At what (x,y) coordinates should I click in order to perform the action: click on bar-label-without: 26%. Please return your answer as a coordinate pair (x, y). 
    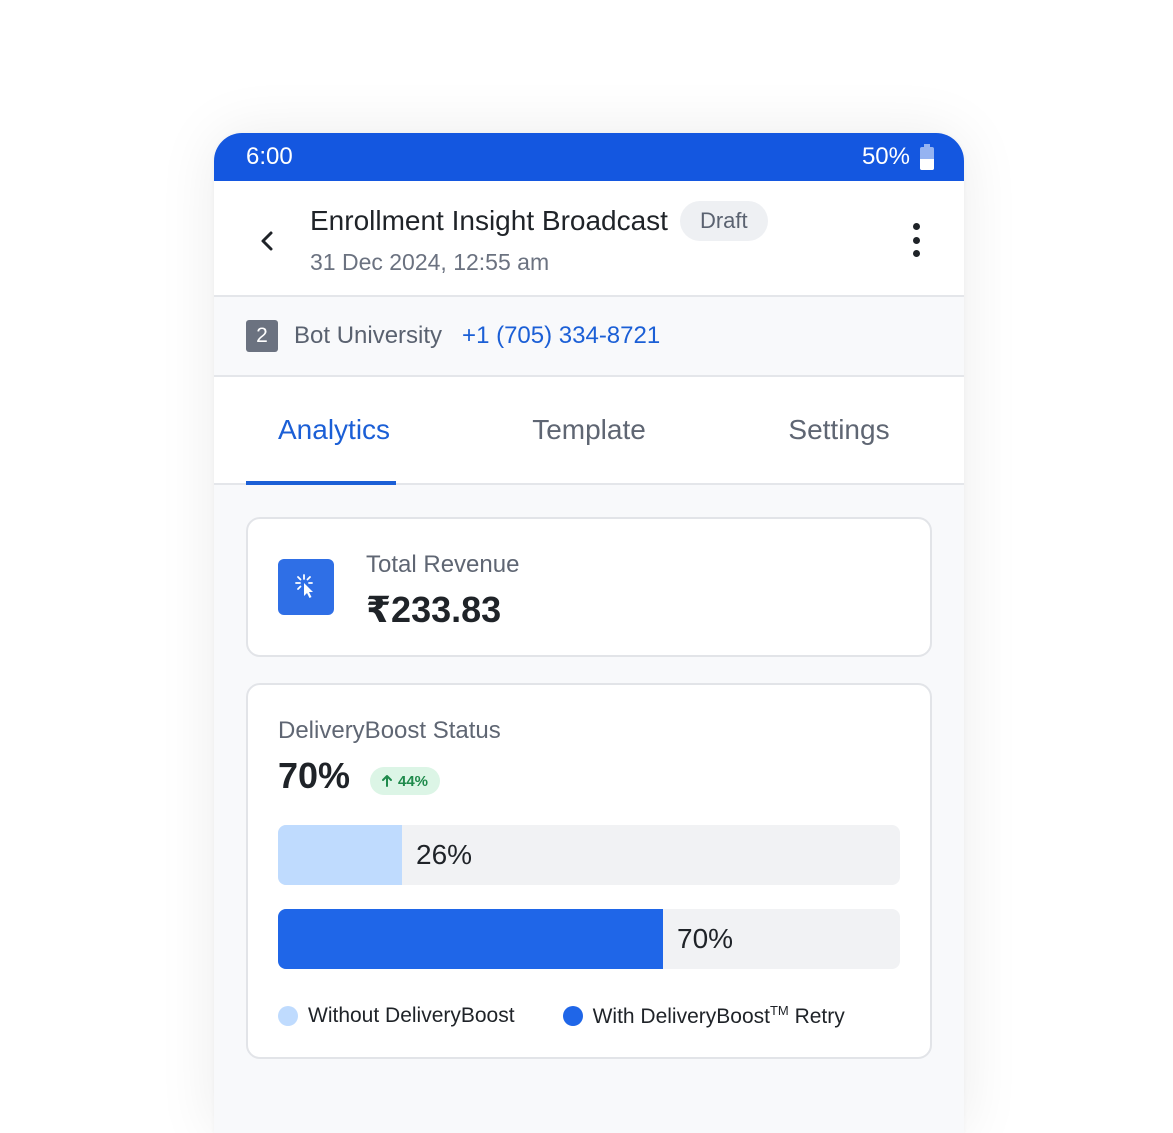
    Looking at the image, I should click on (444, 854).